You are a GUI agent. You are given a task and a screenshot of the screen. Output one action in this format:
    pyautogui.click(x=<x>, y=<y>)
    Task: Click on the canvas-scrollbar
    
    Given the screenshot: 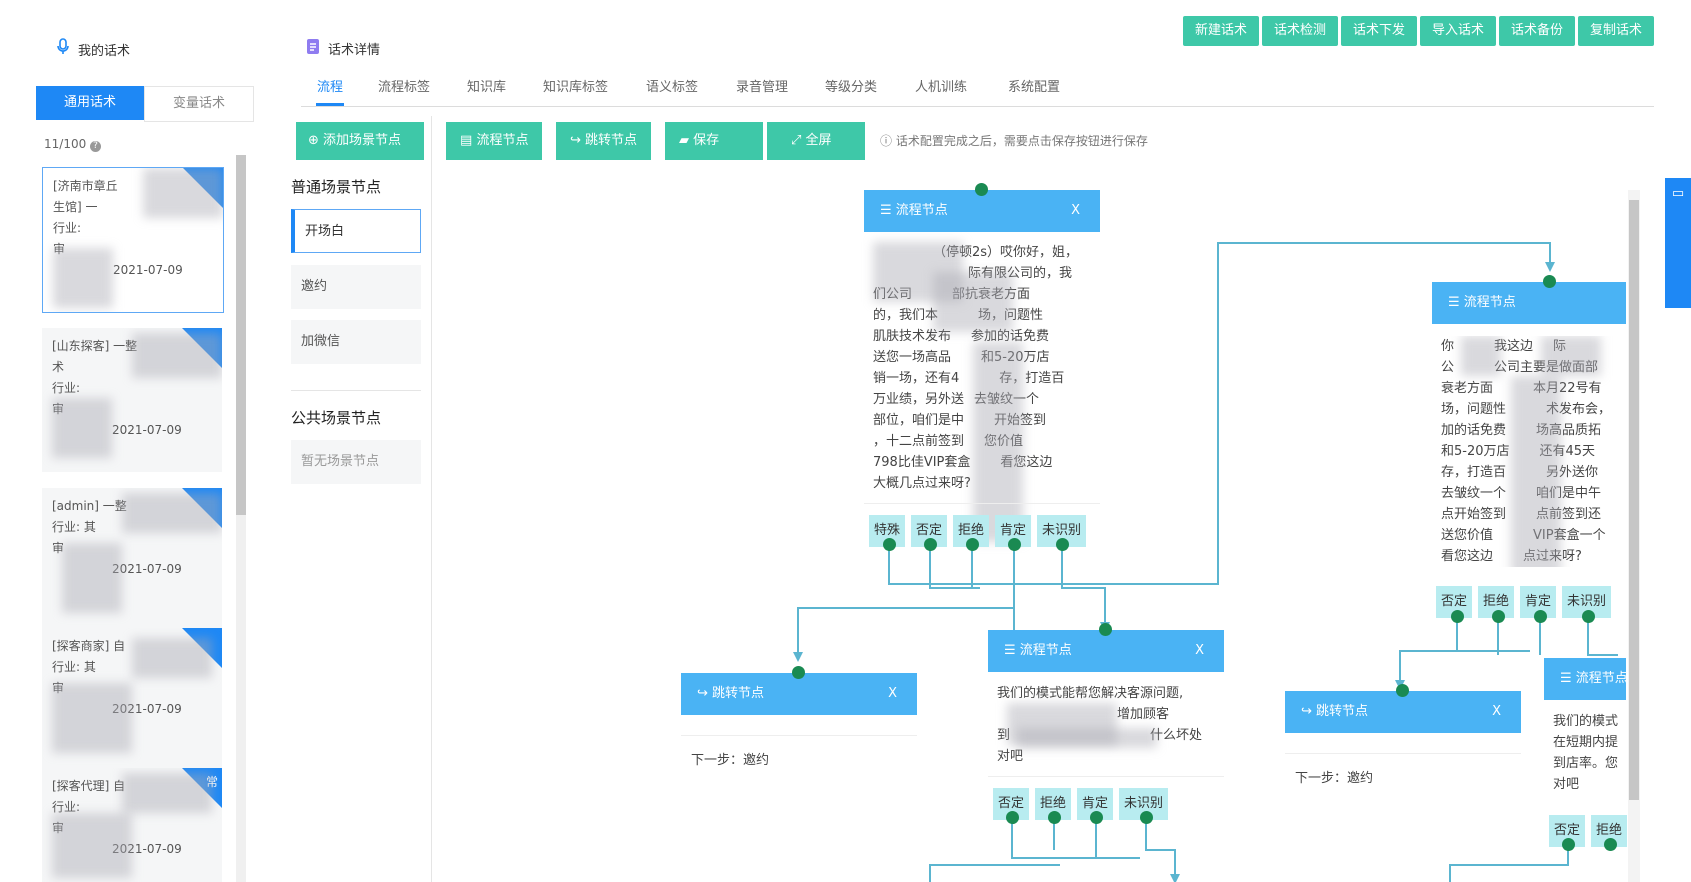 What is the action you would take?
    pyautogui.click(x=1634, y=536)
    